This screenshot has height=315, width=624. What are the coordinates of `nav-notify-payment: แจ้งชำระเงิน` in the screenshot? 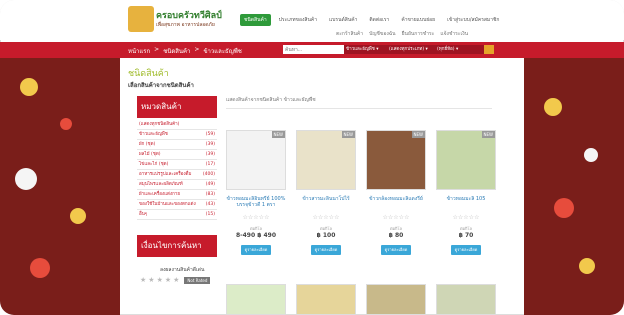 It's located at (454, 34).